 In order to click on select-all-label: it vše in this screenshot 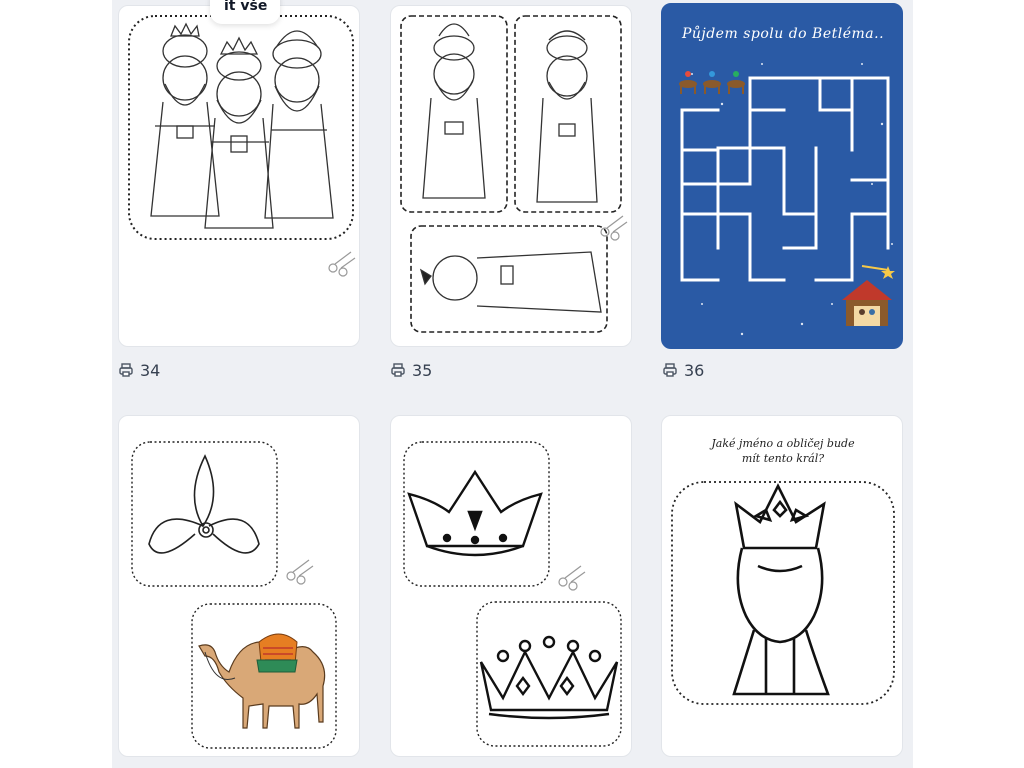, I will do `click(246, 7)`.